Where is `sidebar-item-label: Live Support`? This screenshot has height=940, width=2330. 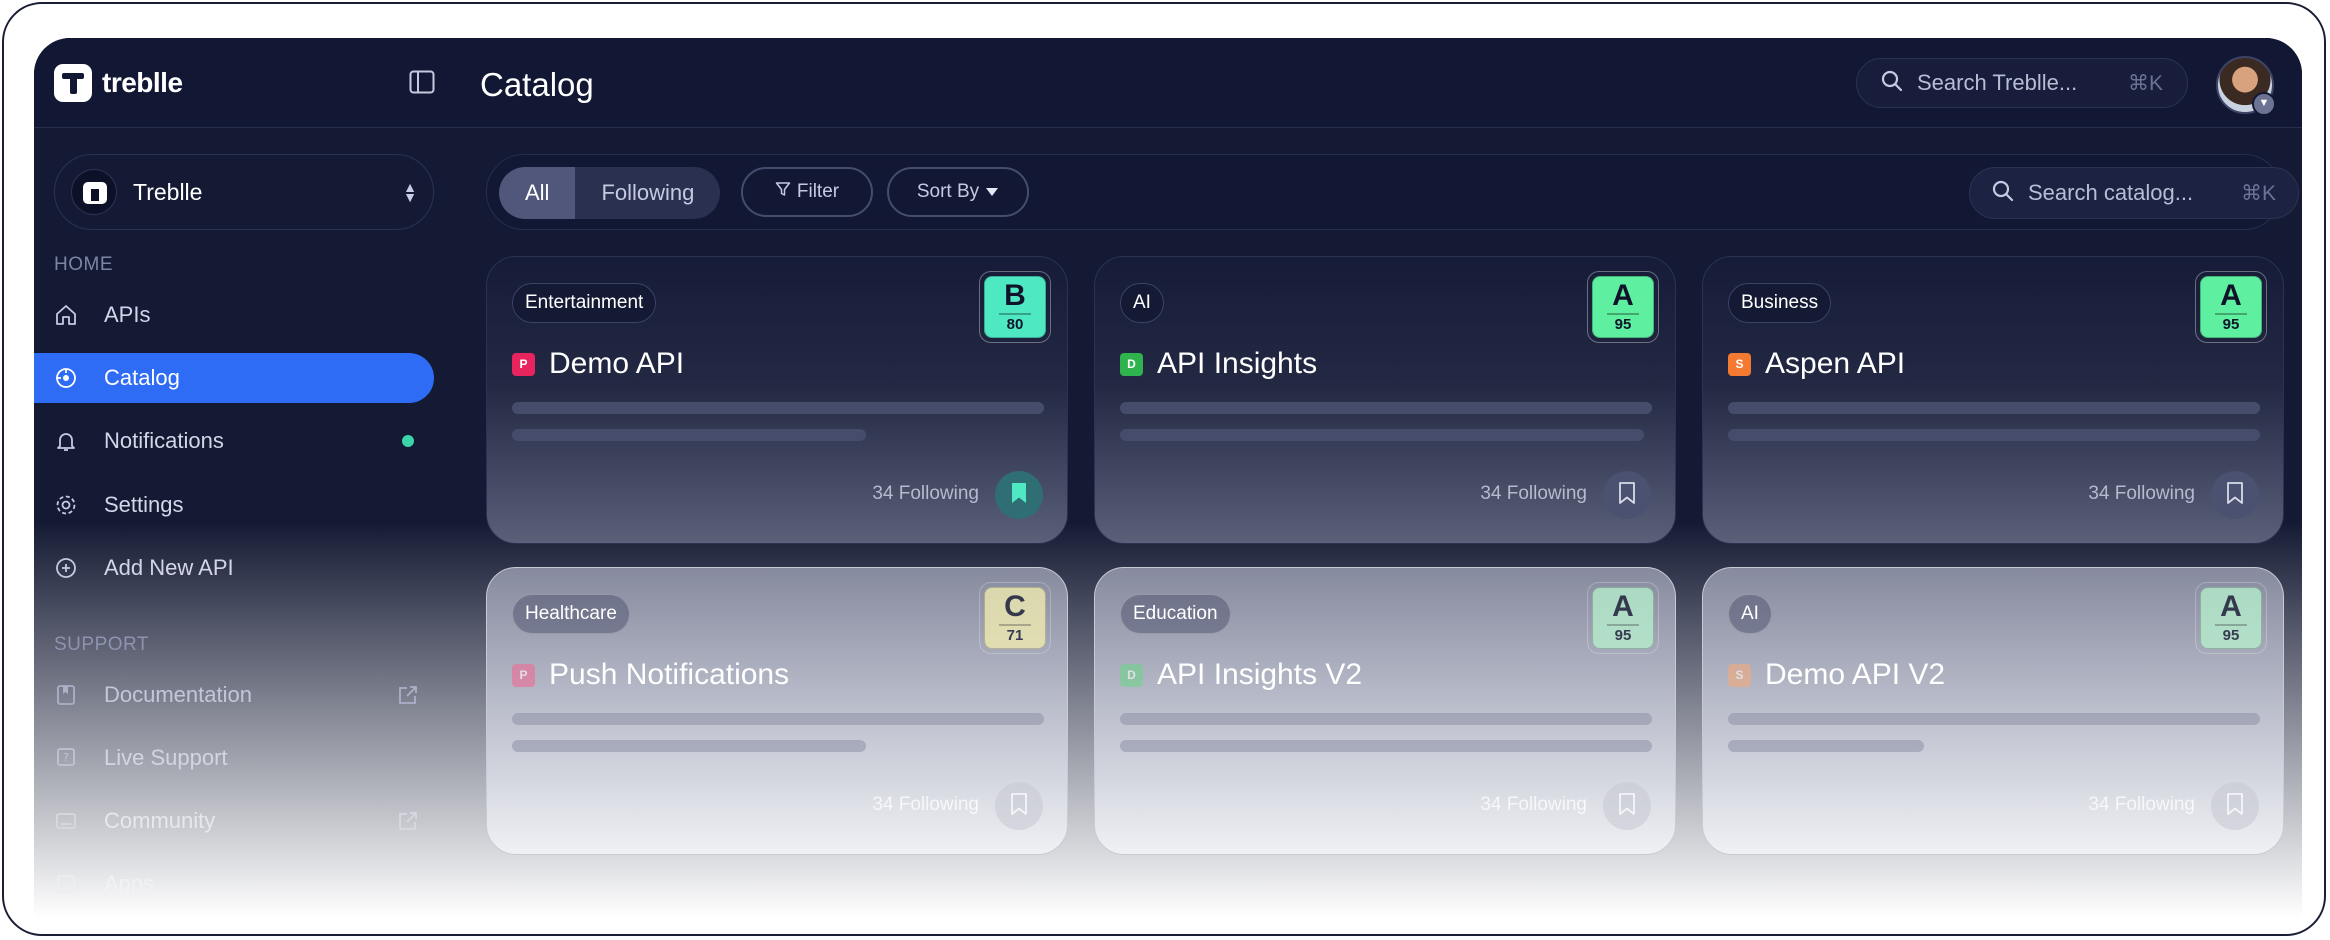 sidebar-item-label: Live Support is located at coordinates (166, 757).